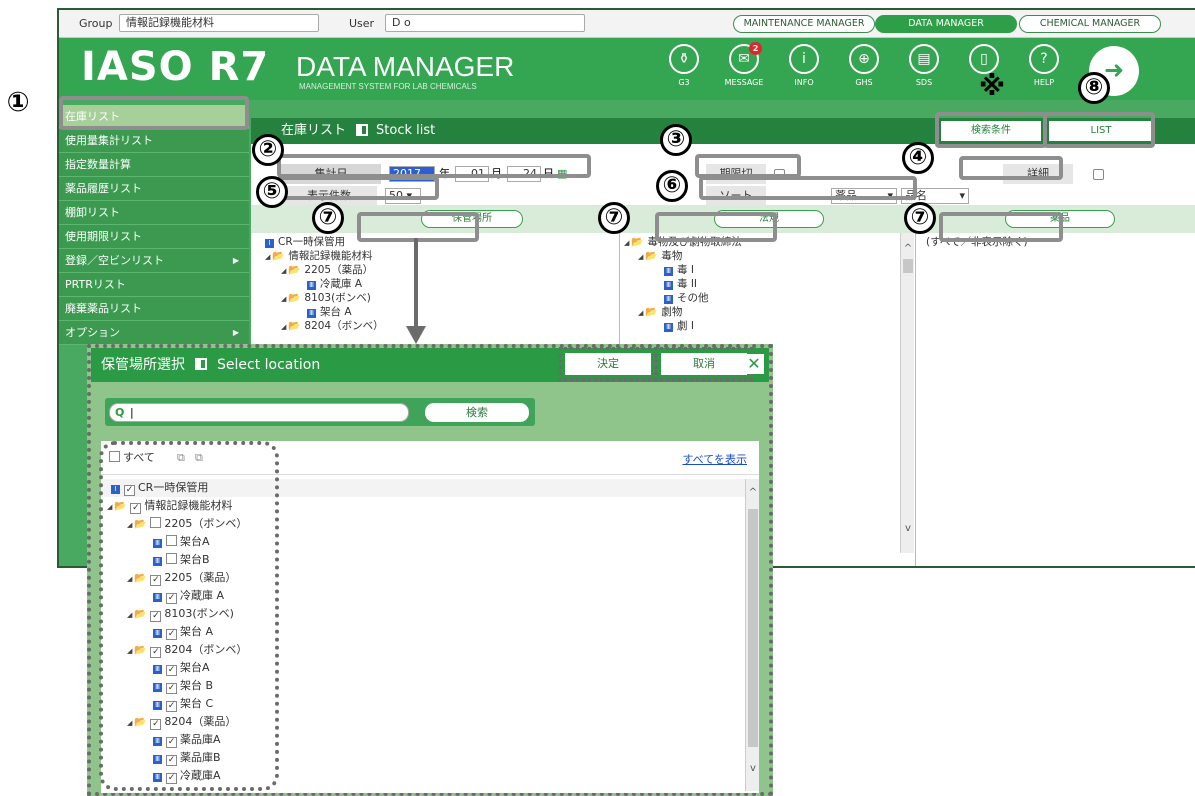 The height and width of the screenshot is (796, 1195). I want to click on tree-item: I CR一時保管用, so click(305, 242).